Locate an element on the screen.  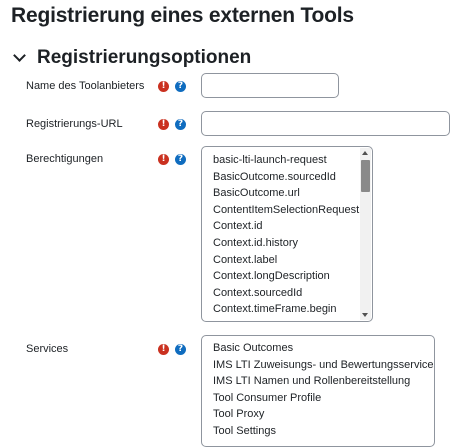
service-option: Tool Settings is located at coordinates (318, 431).